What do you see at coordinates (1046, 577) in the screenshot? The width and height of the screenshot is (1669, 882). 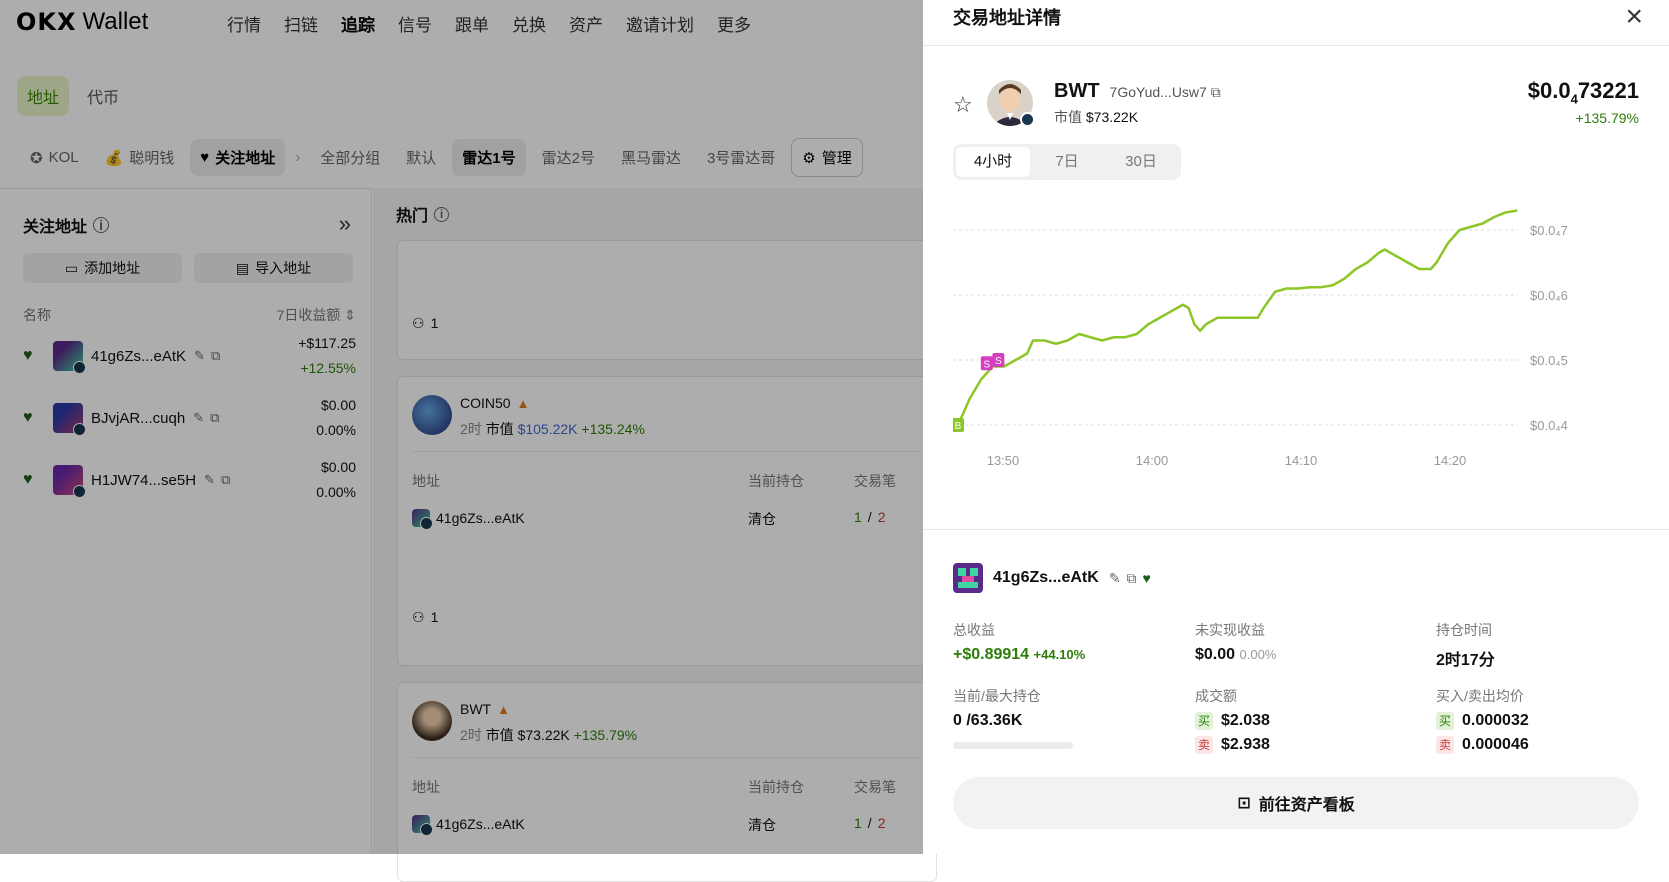 I see `wallet-name: 41g6Zs...eAtK` at bounding box center [1046, 577].